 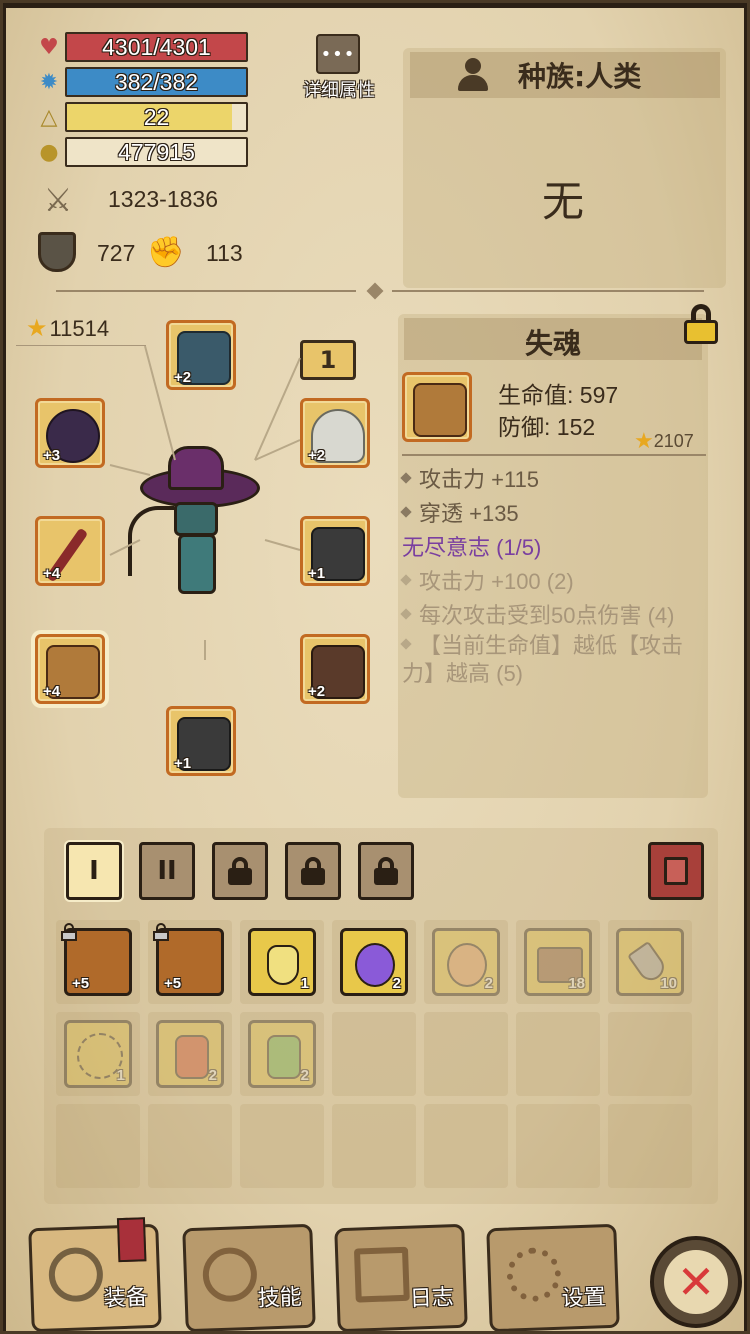 I want to click on close-button: ✕, so click(x=696, y=1282).